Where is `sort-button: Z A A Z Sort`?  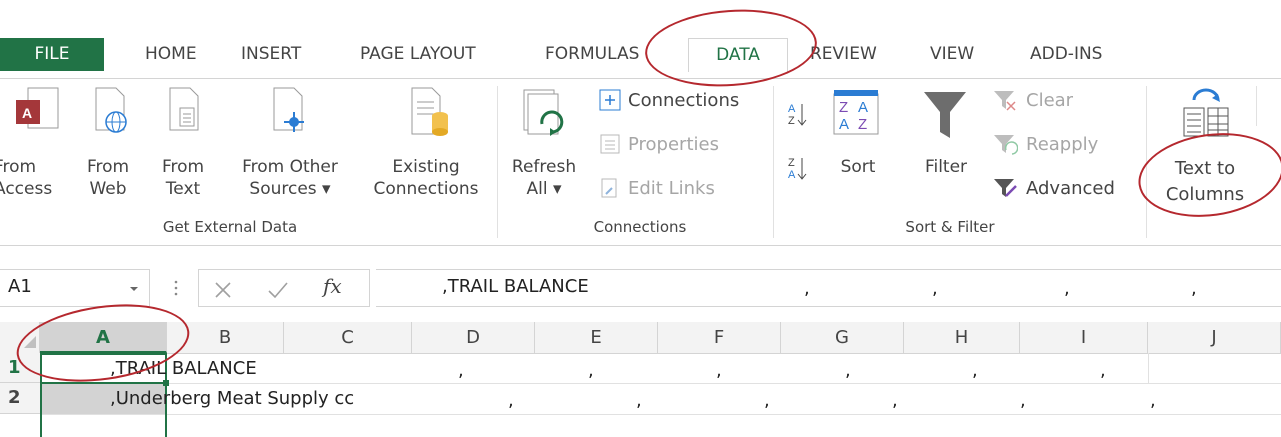 sort-button: Z A A Z Sort is located at coordinates (858, 148).